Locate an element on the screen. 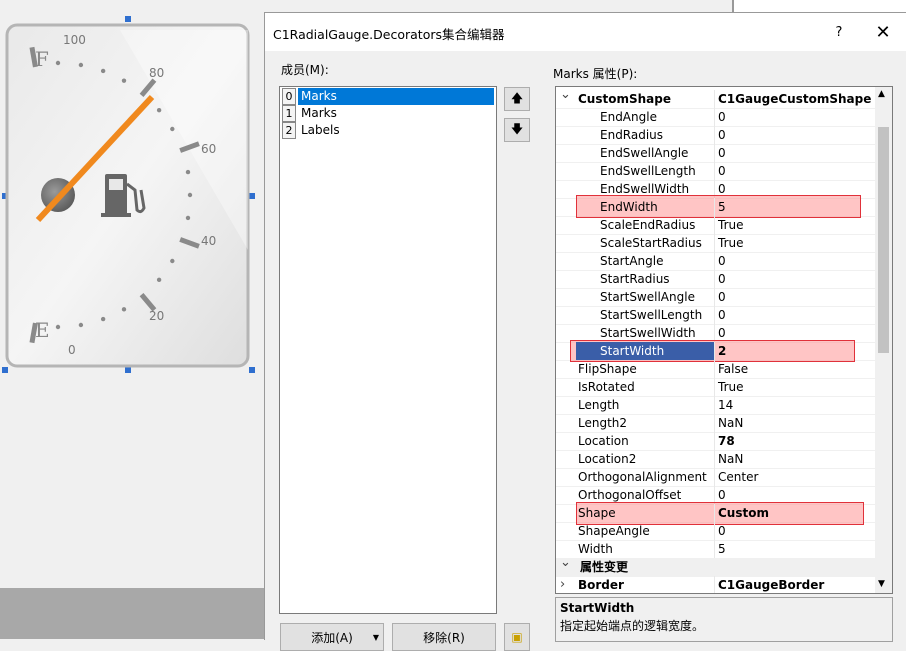  property-category: ⌄ 属性变更 is located at coordinates (715, 566).